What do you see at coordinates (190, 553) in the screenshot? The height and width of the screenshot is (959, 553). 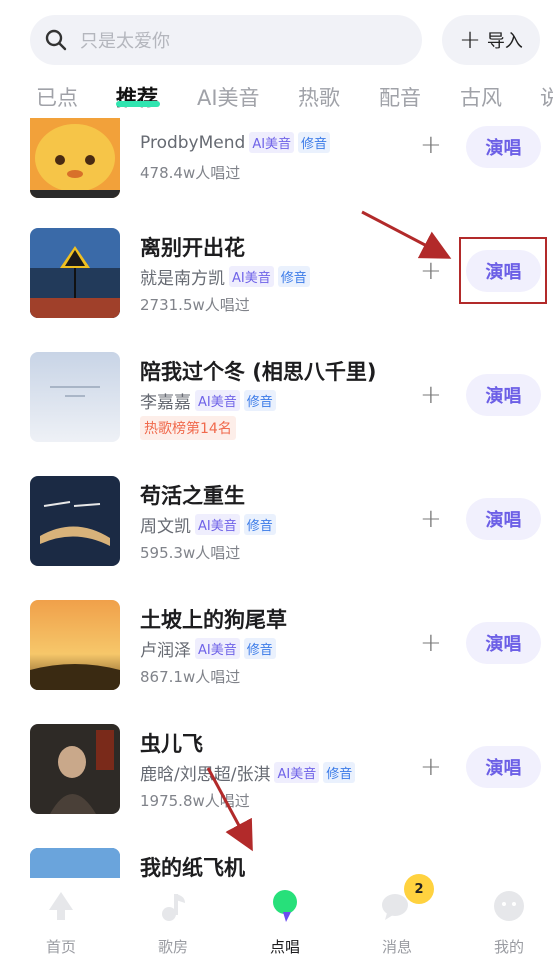 I see `play-count: 595.3w人唱过` at bounding box center [190, 553].